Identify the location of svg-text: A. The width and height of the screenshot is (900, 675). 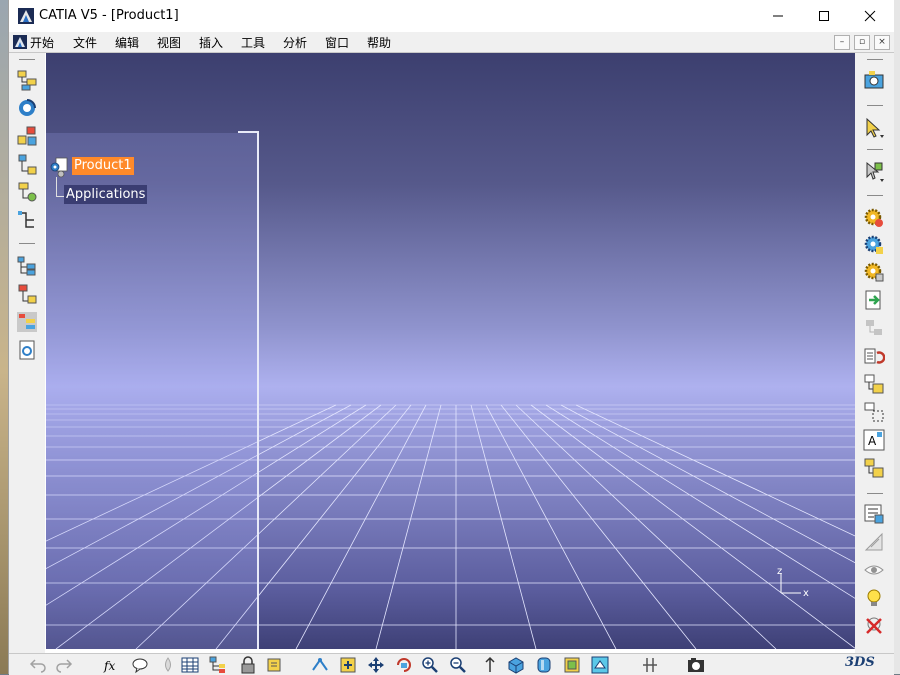
(872, 441).